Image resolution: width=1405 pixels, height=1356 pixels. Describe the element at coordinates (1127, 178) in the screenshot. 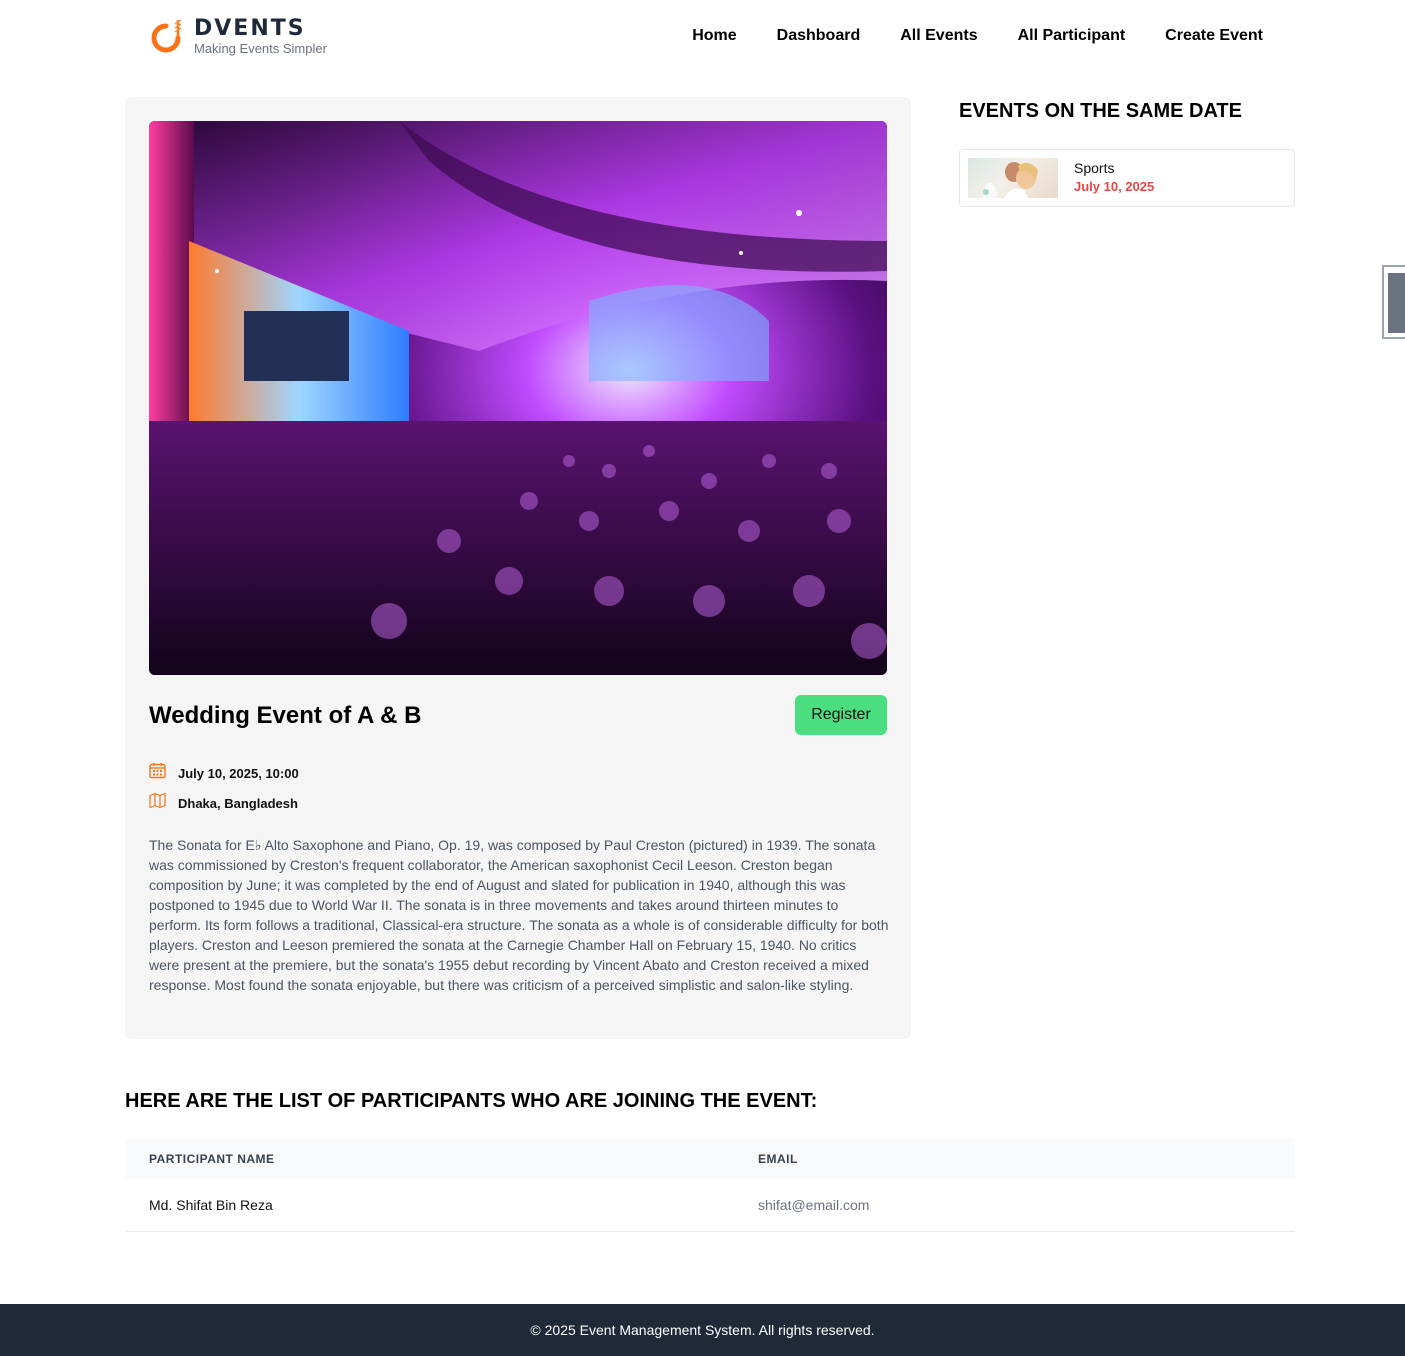

I see `same-date-event-item: Sports July 10, 2025` at that location.